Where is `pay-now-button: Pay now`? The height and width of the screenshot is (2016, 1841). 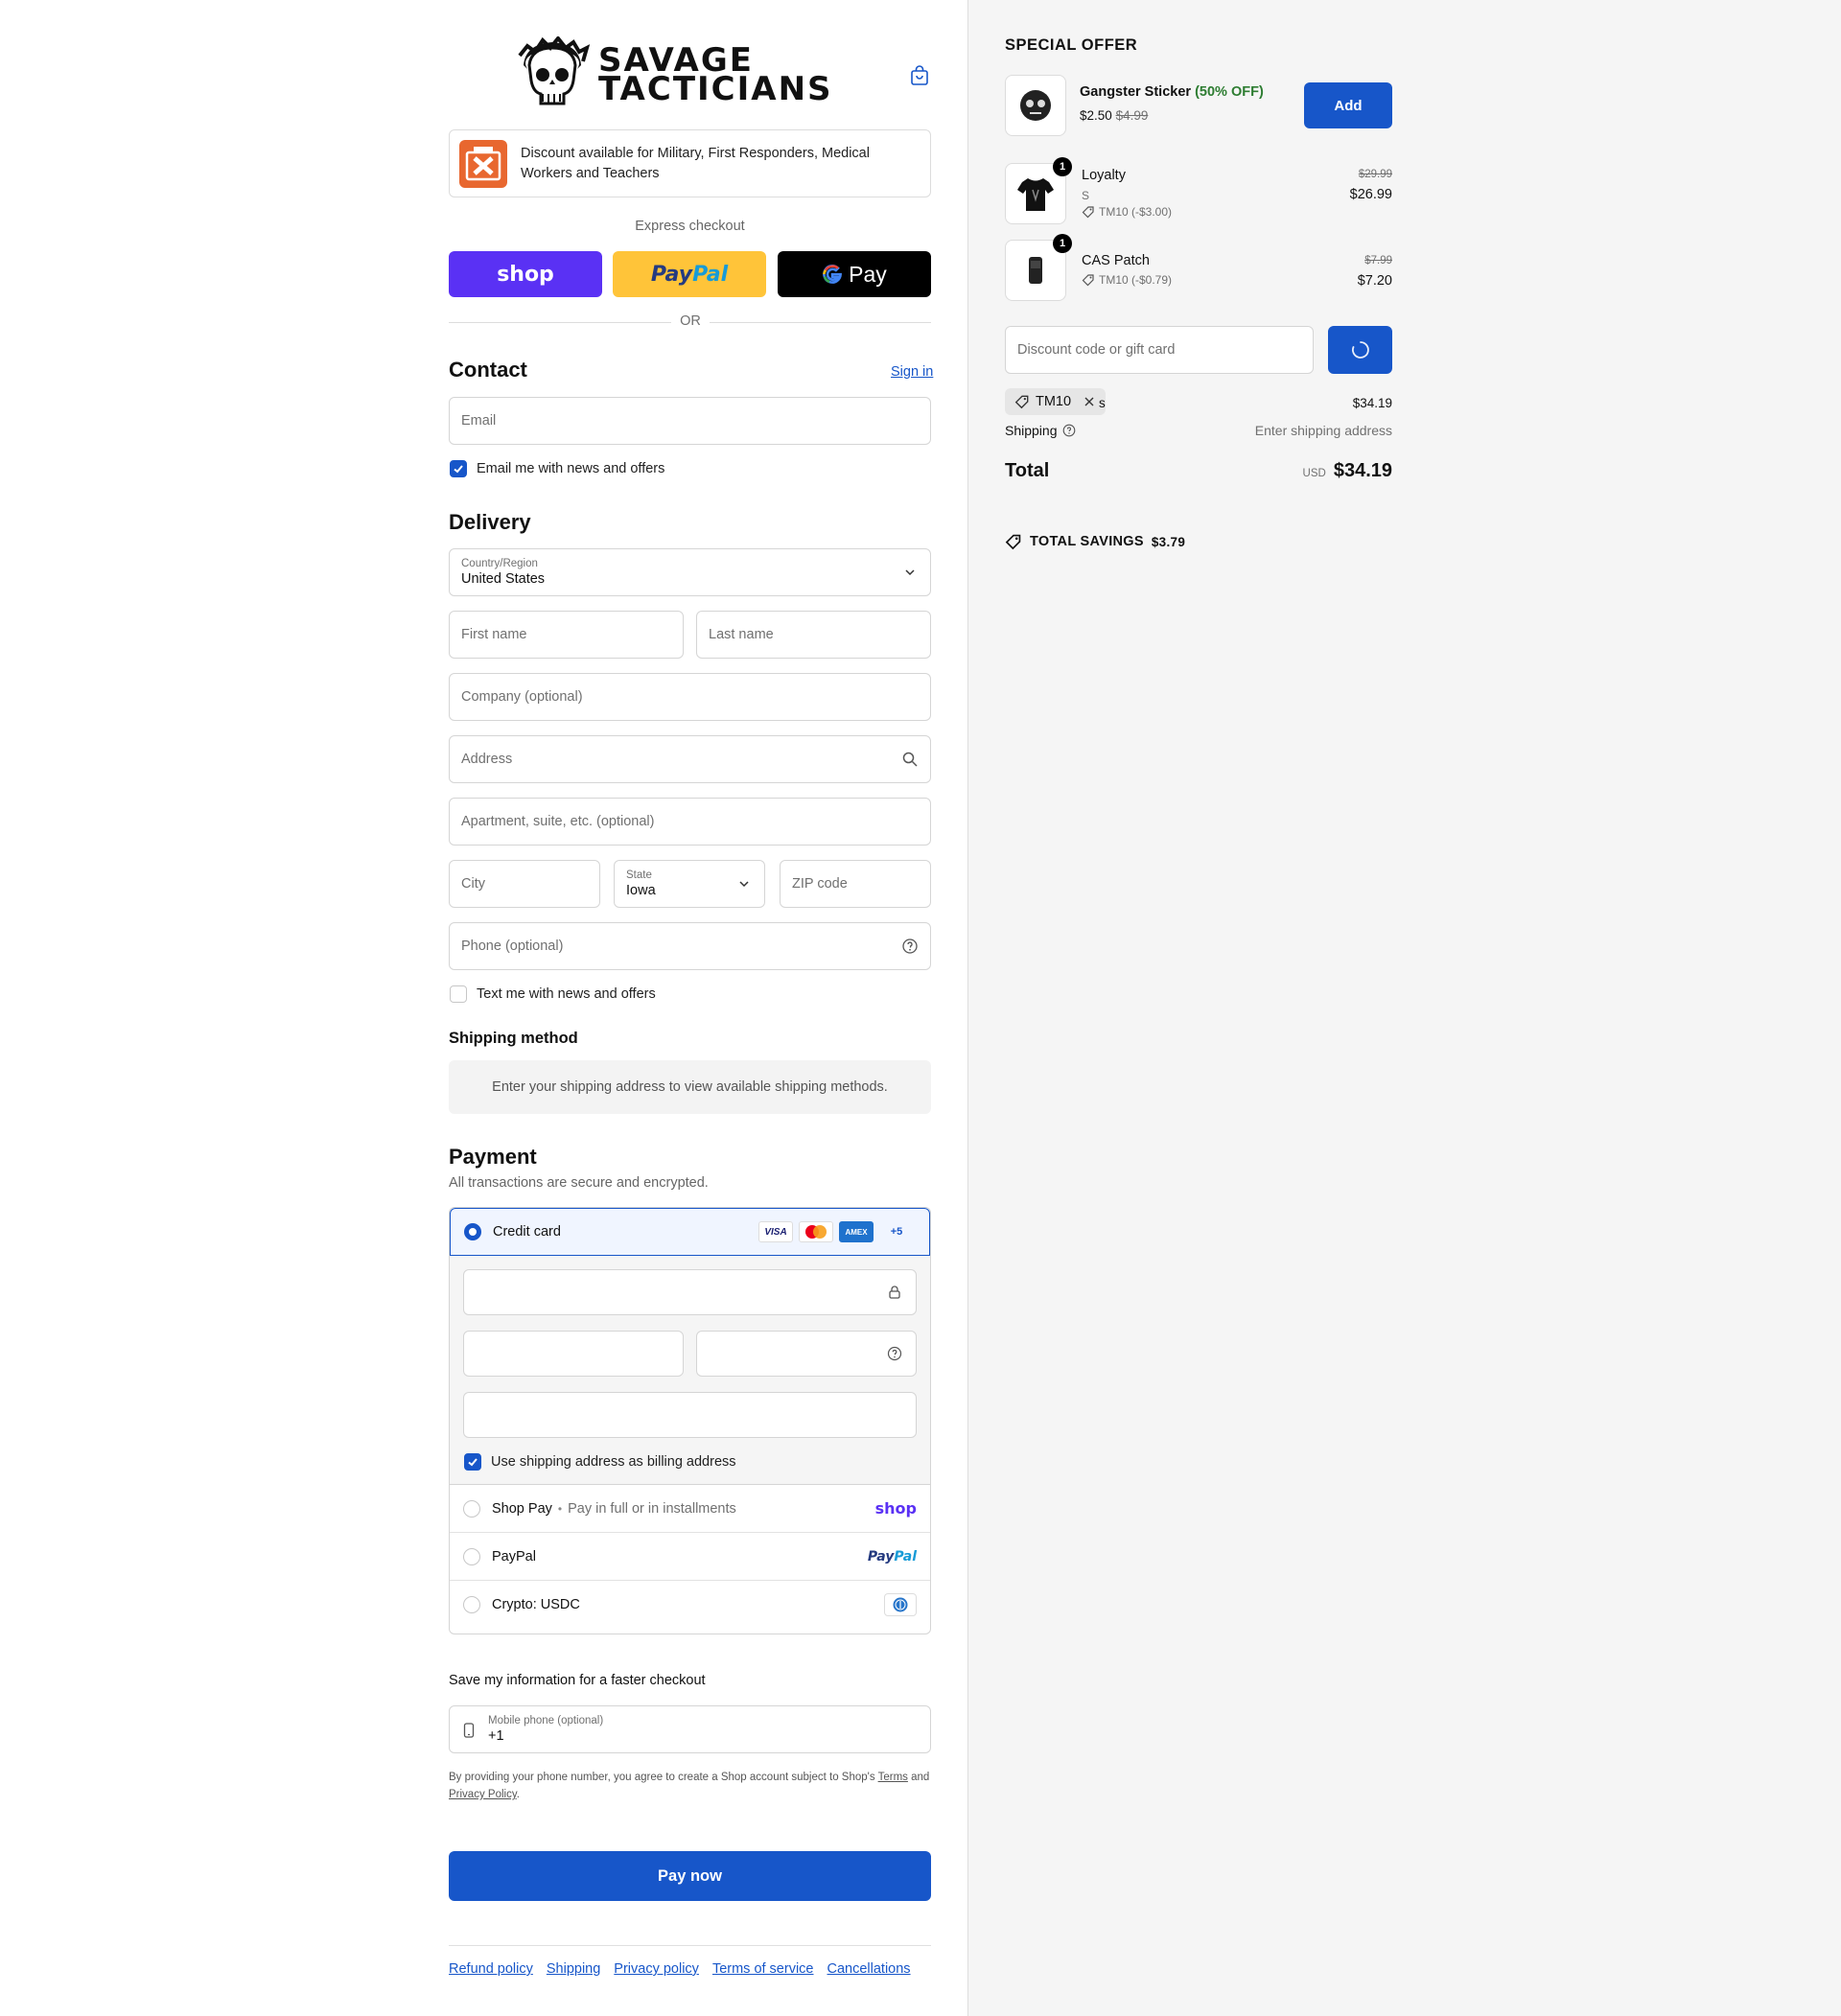 pay-now-button: Pay now is located at coordinates (690, 1876).